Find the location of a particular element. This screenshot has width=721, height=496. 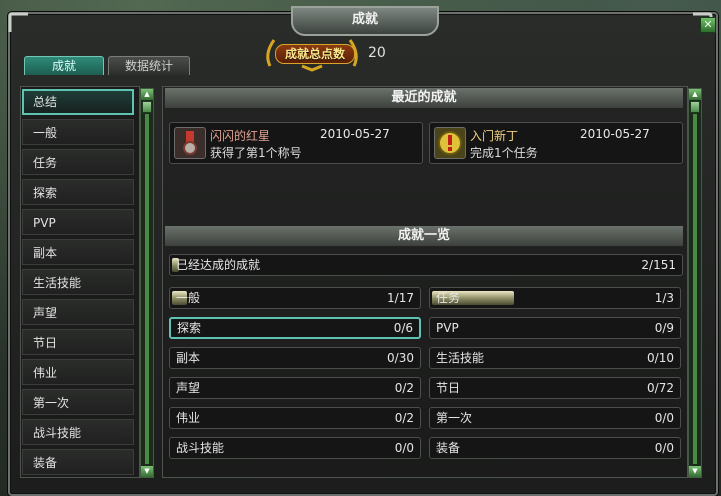

category-progress-row: 探索 0/6 is located at coordinates (295, 328).